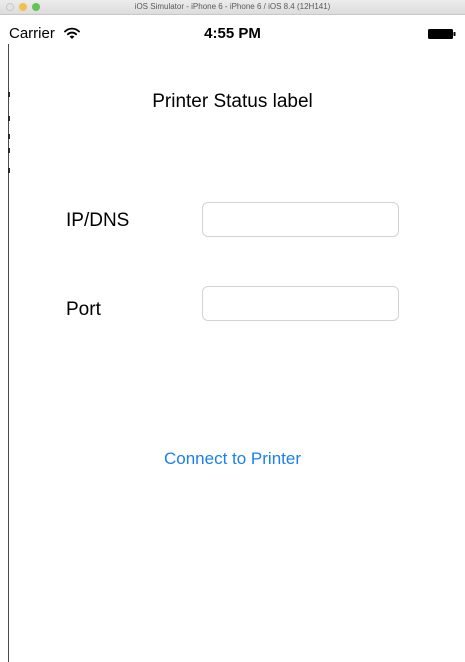  I want to click on status-clock: 4:55 PM, so click(232, 33).